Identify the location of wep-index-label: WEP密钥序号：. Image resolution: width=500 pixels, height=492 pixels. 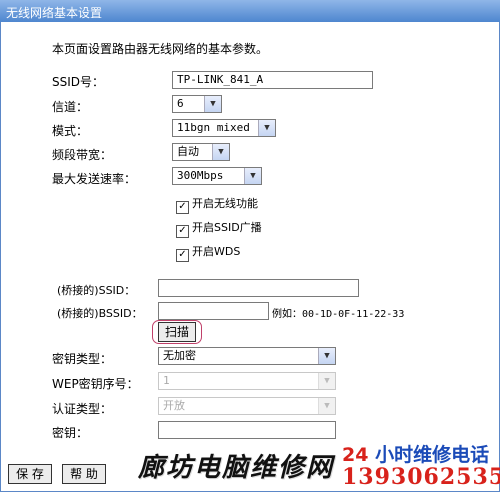
(95, 384).